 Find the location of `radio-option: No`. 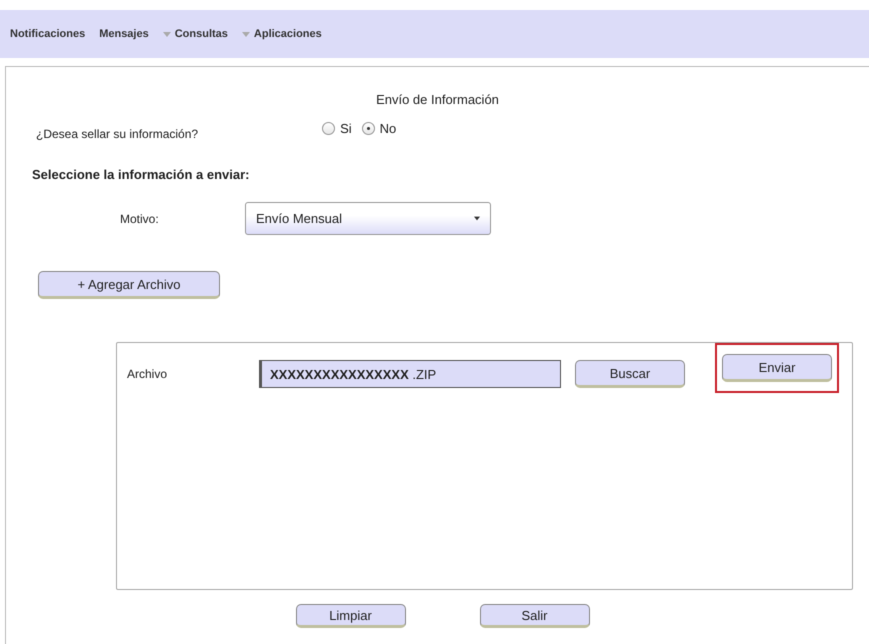

radio-option: No is located at coordinates (379, 128).